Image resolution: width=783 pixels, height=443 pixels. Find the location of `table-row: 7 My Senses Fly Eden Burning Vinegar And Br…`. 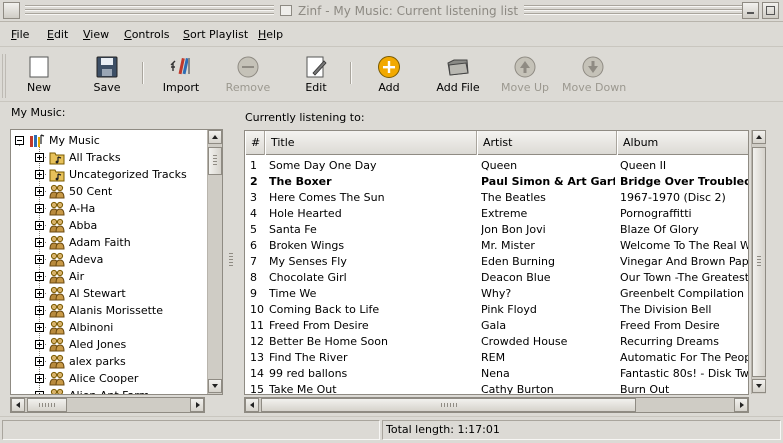

table-row: 7 My Senses Fly Eden Burning Vinegar And Br… is located at coordinates (496, 261).